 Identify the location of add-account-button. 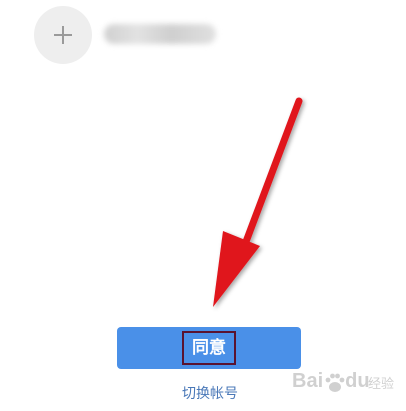
(63, 35).